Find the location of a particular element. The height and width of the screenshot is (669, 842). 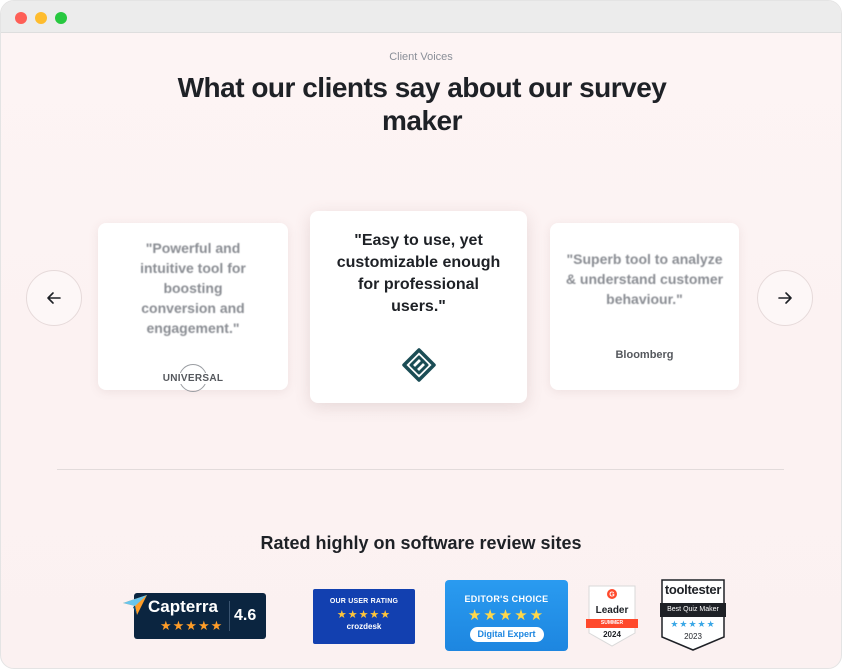

section-divider is located at coordinates (420, 469).